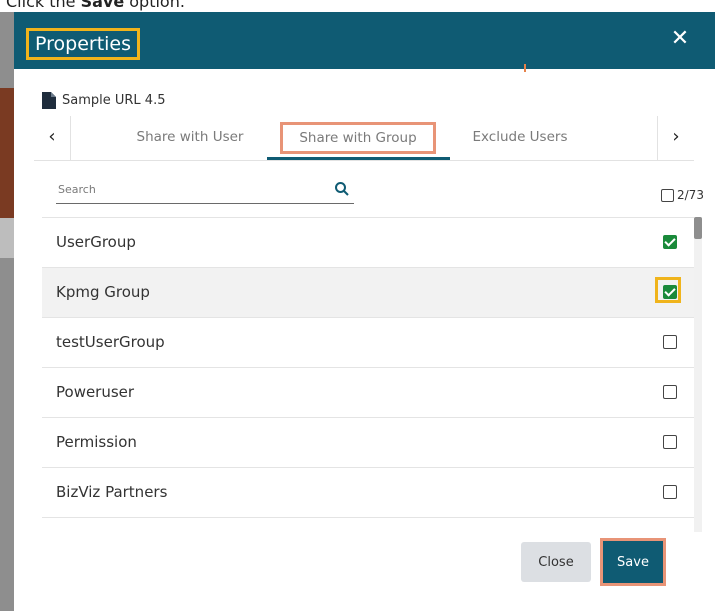 The width and height of the screenshot is (715, 611). I want to click on scrollbar-thumb, so click(698, 228).